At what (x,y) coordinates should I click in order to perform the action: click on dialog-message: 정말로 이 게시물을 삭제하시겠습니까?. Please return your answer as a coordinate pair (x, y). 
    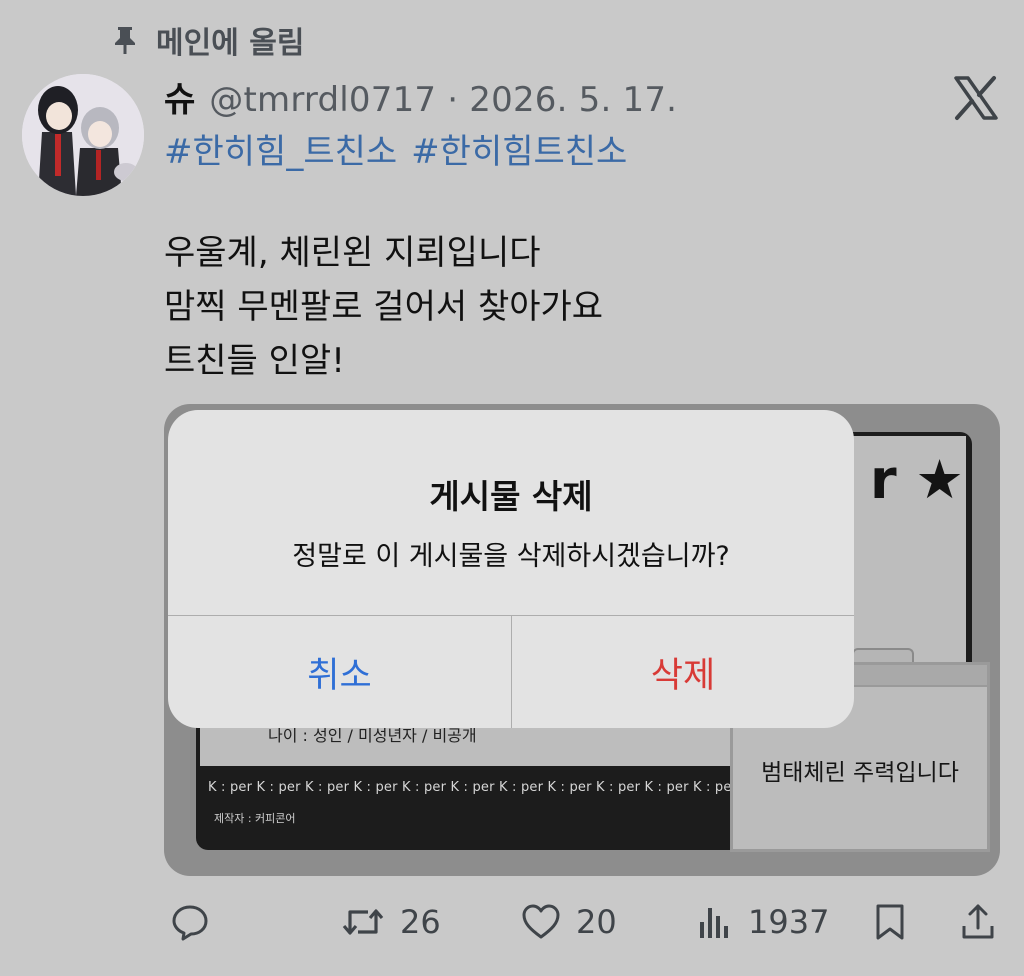
    Looking at the image, I should click on (511, 556).